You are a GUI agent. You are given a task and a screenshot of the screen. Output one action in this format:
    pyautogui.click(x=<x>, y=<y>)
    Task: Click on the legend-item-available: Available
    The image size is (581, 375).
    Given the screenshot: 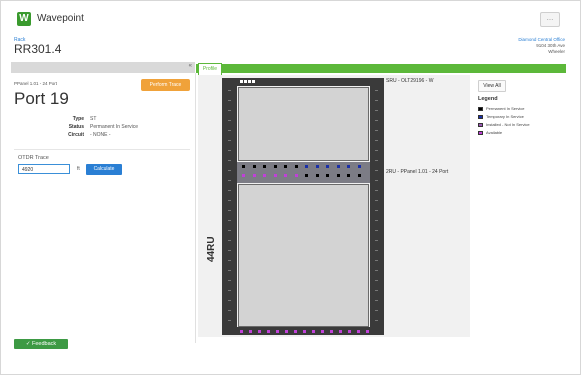 What is the action you would take?
    pyautogui.click(x=490, y=132)
    